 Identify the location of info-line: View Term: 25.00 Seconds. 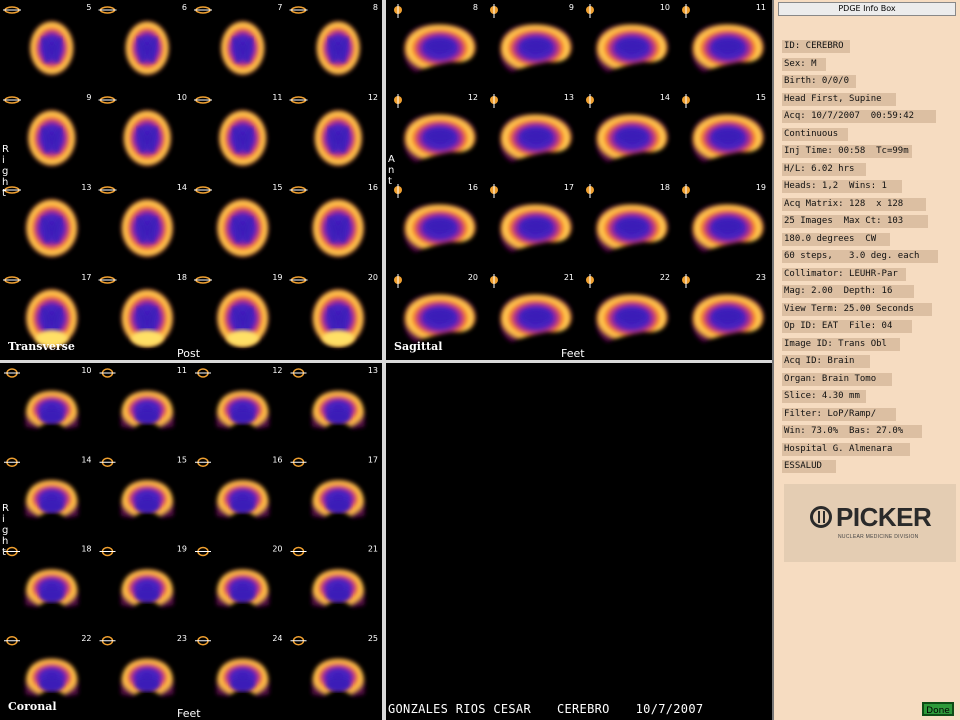
(857, 309).